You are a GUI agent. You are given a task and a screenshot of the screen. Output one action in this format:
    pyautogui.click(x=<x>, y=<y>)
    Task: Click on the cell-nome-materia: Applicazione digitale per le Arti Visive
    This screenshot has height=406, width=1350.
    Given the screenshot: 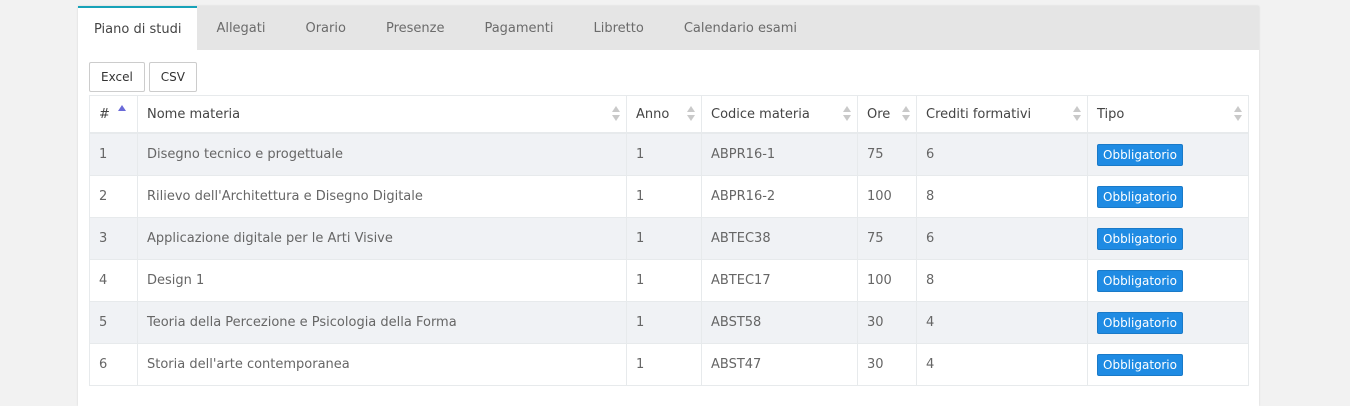 What is the action you would take?
    pyautogui.click(x=382, y=238)
    